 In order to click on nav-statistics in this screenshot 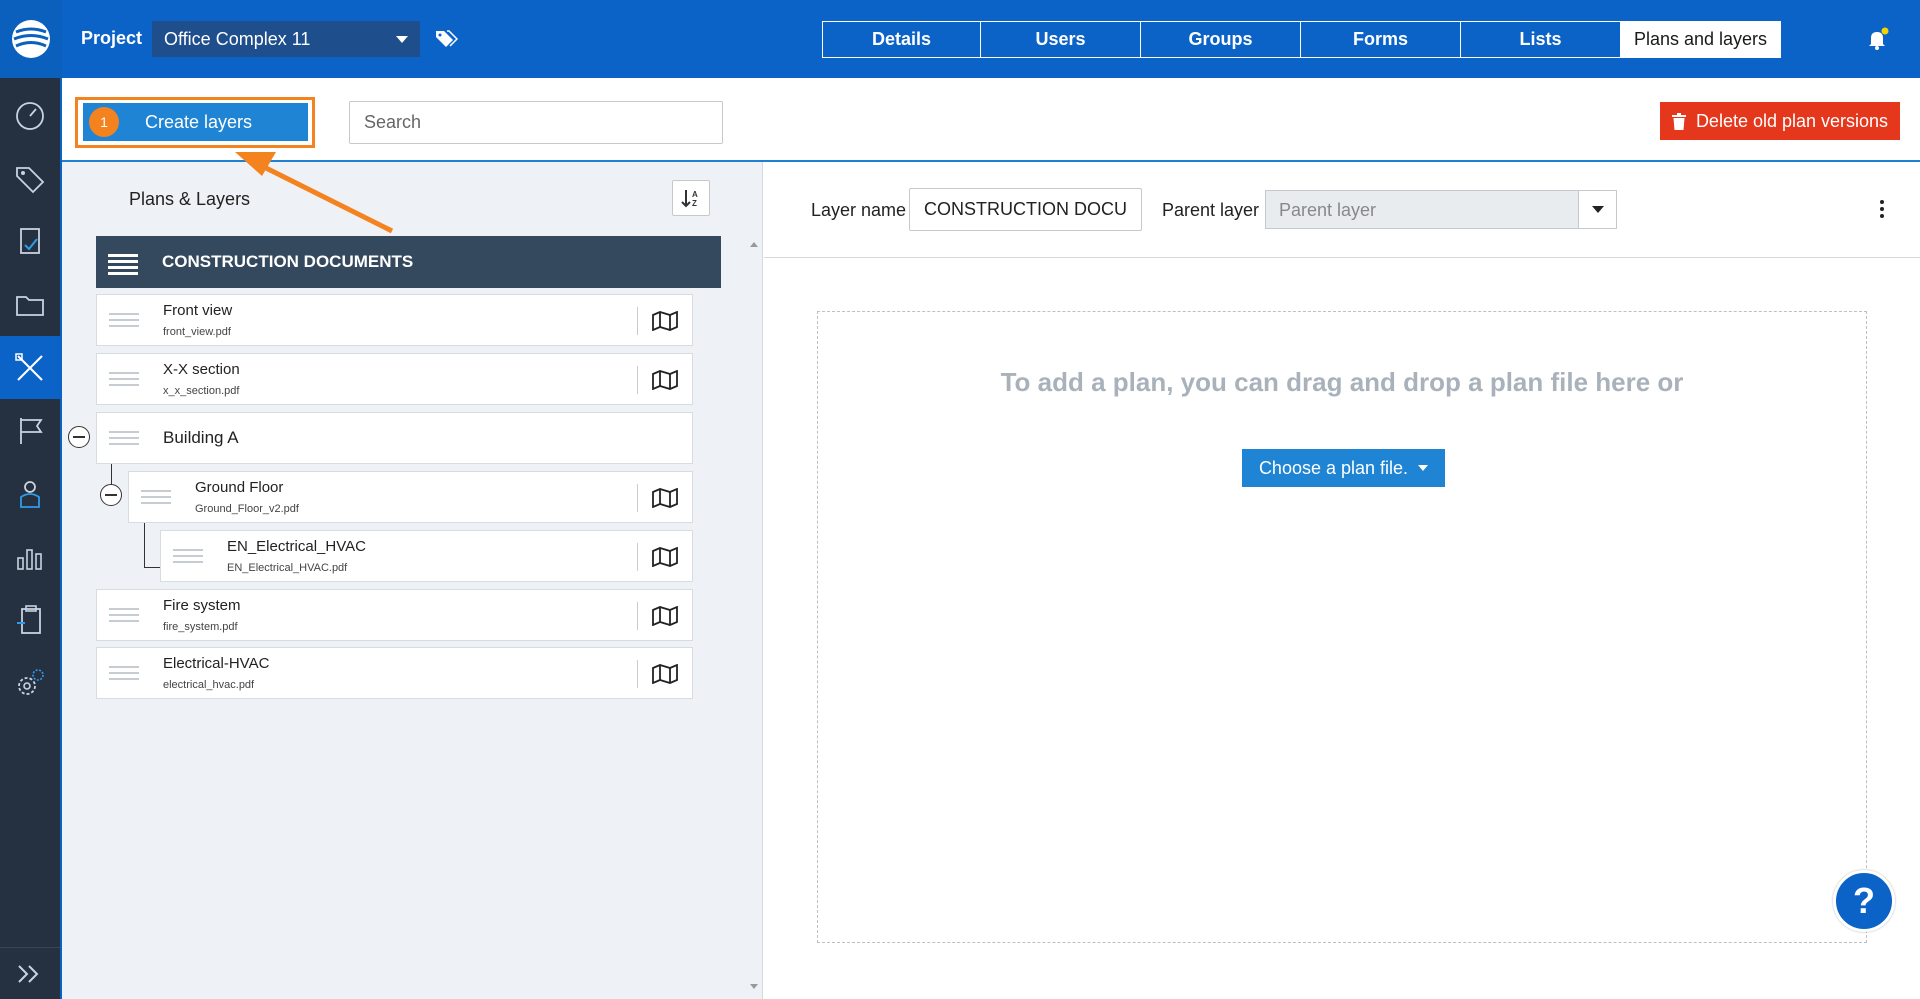, I will do `click(30, 556)`.